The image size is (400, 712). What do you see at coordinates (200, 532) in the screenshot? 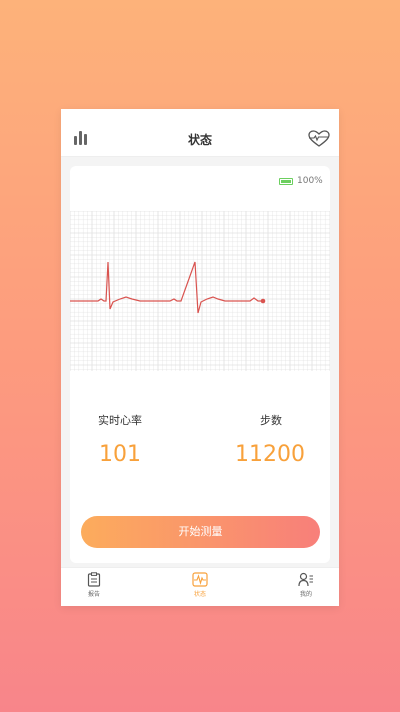
I see `start-measure-button: 开始测量` at bounding box center [200, 532].